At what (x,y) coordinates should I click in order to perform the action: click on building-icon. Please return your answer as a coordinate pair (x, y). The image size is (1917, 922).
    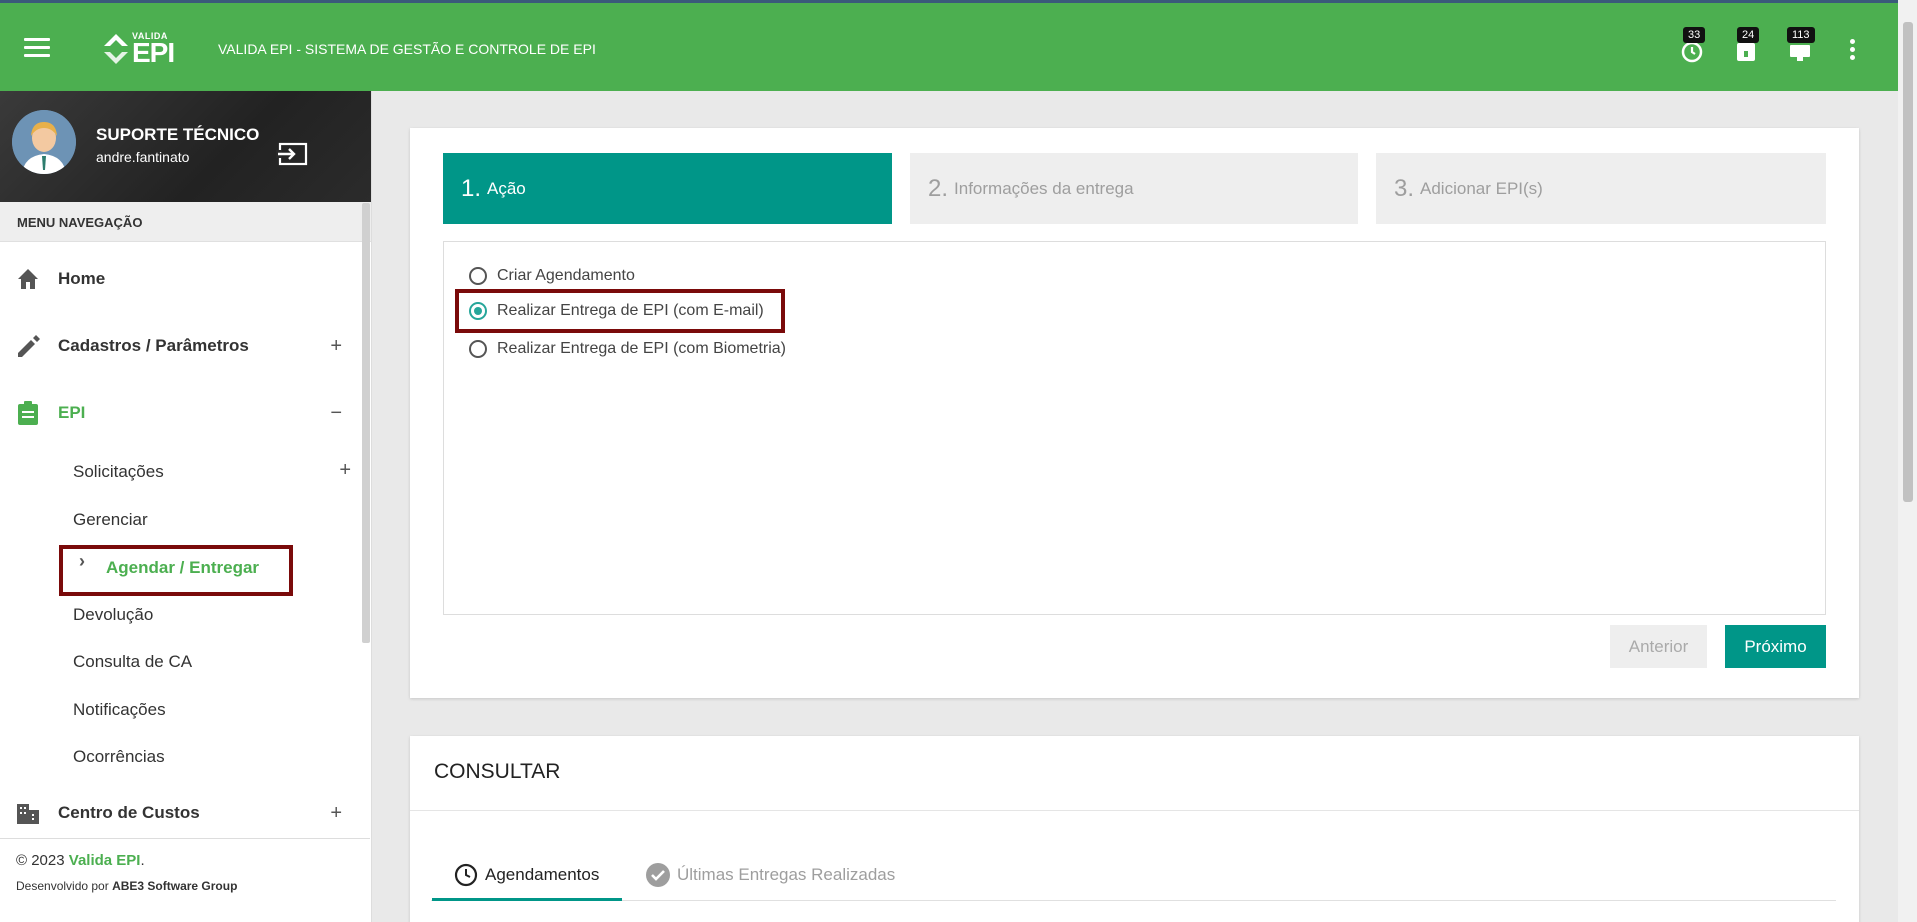
    Looking at the image, I should click on (28, 814).